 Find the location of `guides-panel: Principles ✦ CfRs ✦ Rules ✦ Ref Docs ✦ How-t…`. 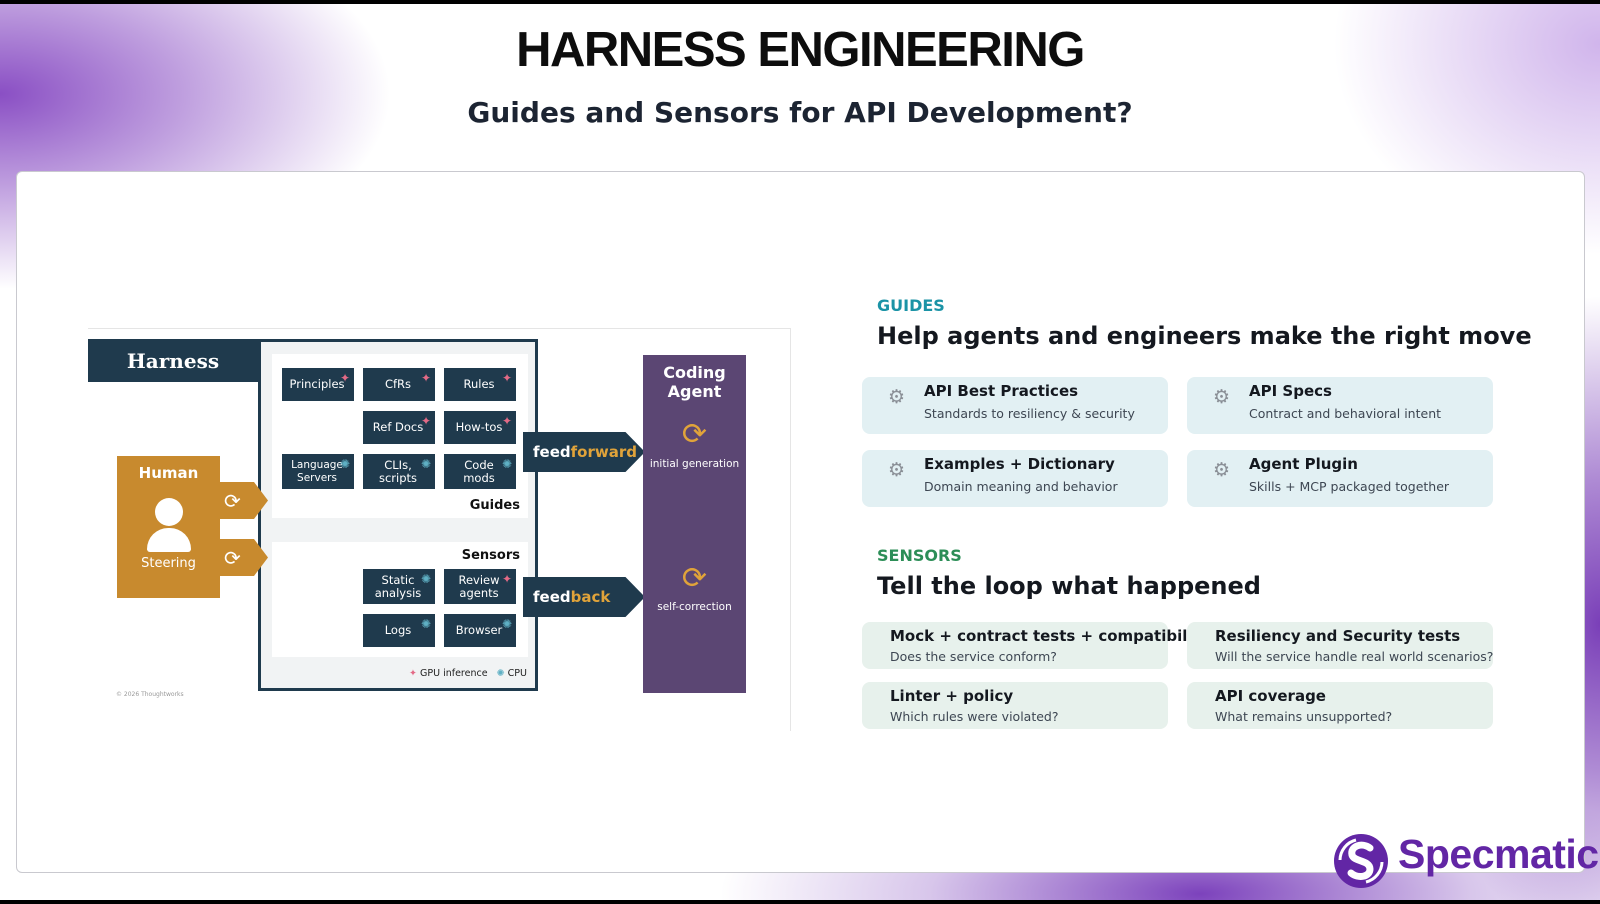

guides-panel: Principles ✦ CfRs ✦ Rules ✦ Ref Docs ✦ How-t… is located at coordinates (400, 436).